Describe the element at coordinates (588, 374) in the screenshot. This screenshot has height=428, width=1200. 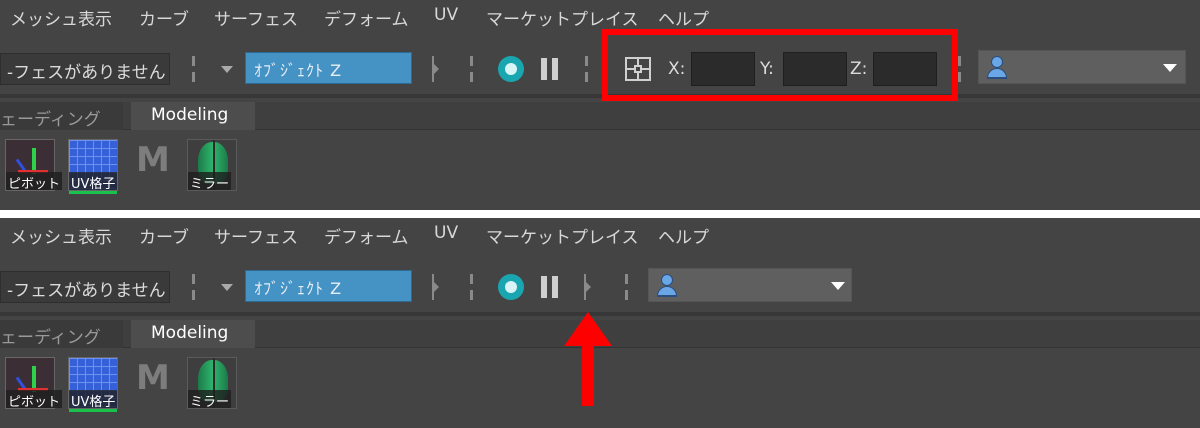
I see `red-arrow-shaft` at that location.